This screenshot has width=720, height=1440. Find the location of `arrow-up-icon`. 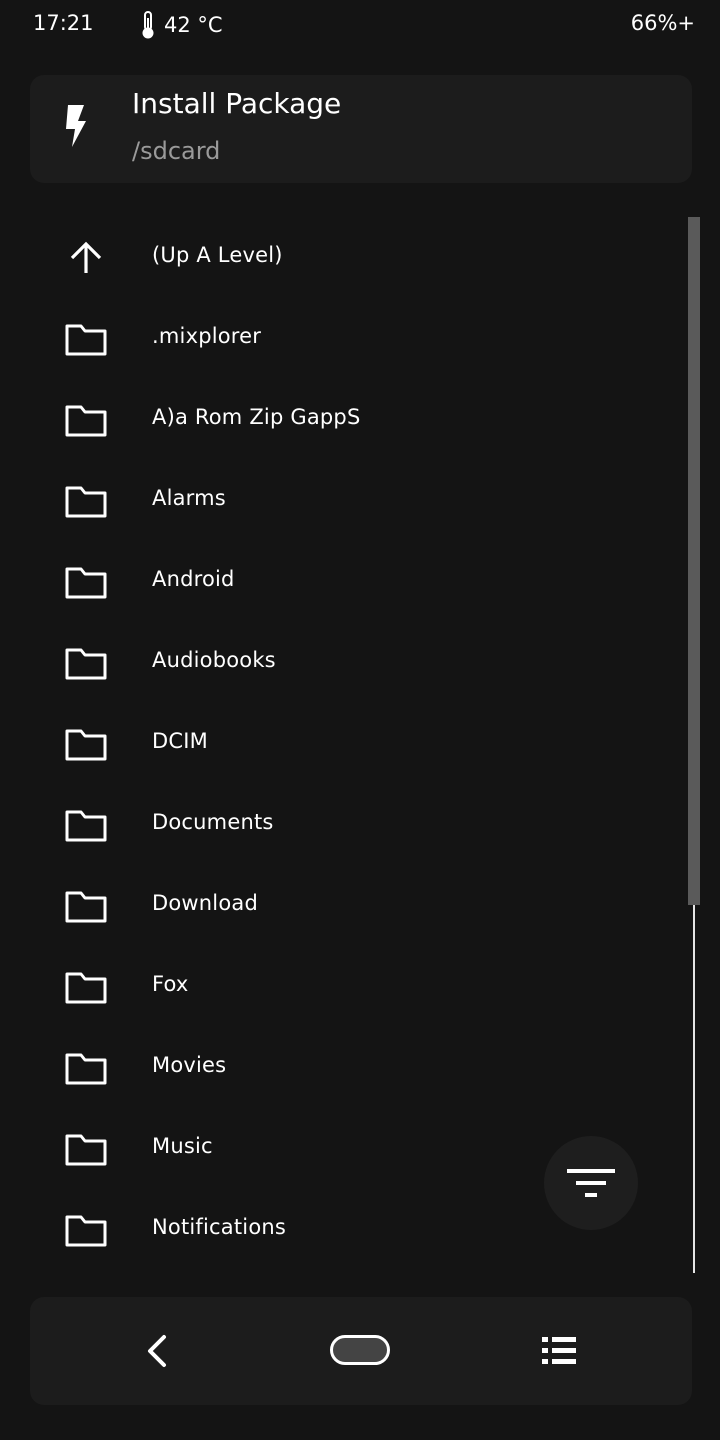

arrow-up-icon is located at coordinates (86, 258).